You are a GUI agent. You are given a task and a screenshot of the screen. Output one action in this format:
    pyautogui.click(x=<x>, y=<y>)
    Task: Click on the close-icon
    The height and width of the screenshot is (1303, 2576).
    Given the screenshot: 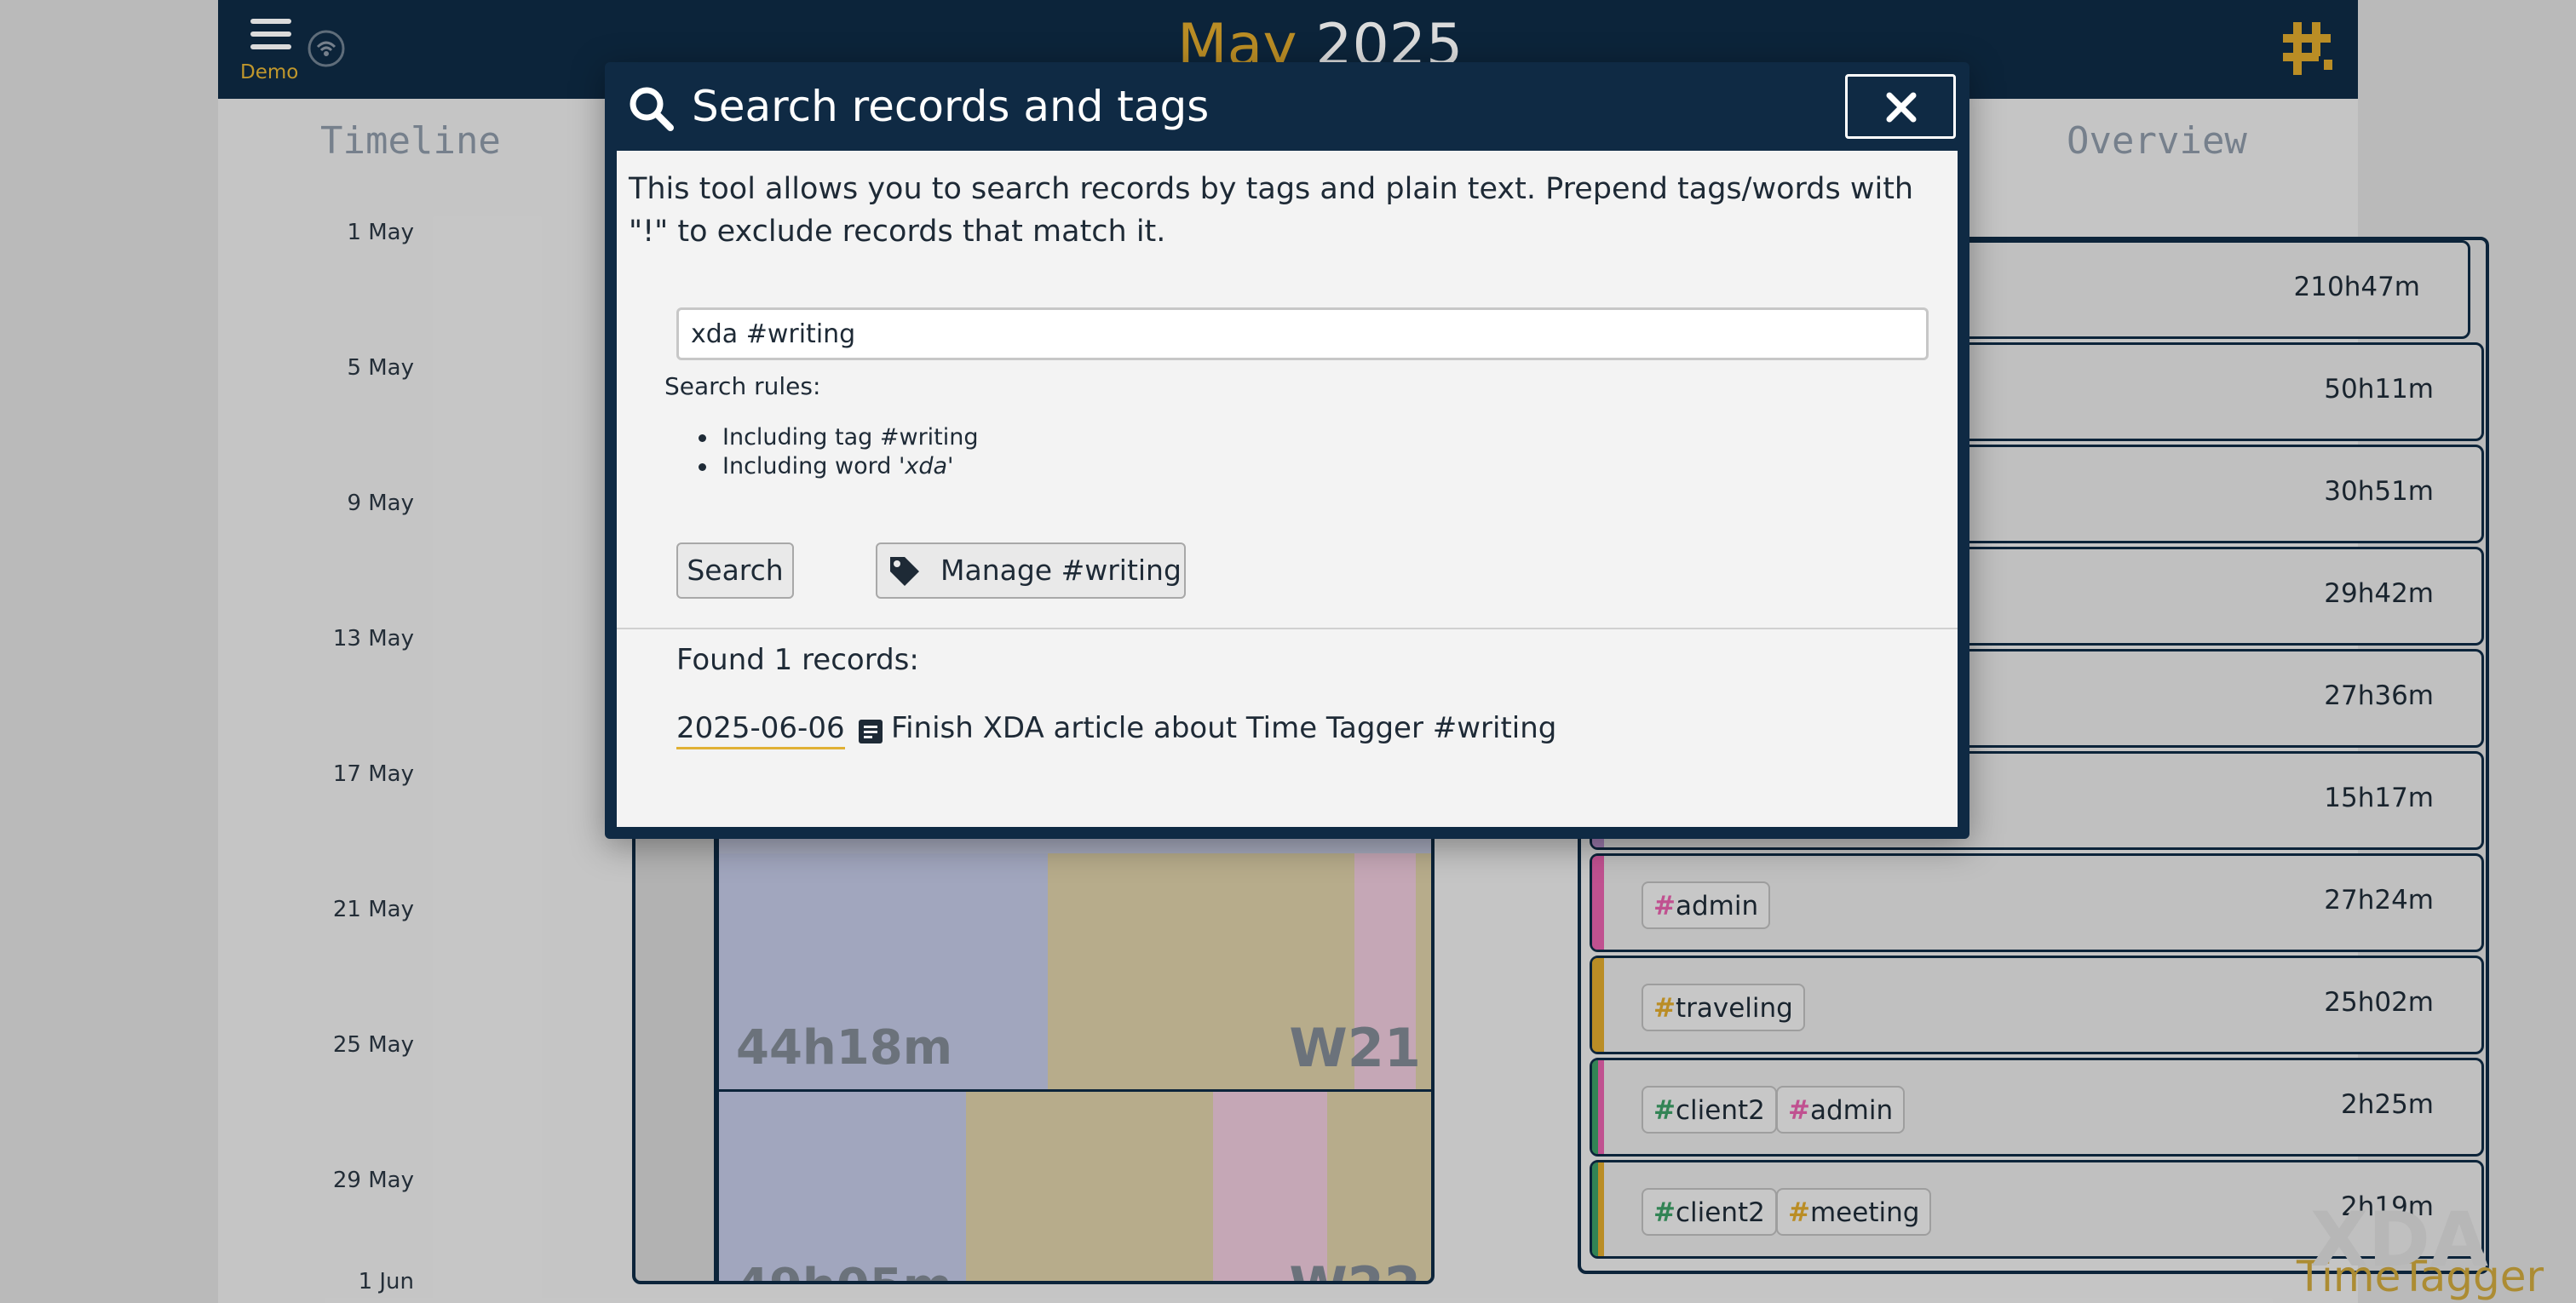 What is the action you would take?
    pyautogui.click(x=1902, y=108)
    